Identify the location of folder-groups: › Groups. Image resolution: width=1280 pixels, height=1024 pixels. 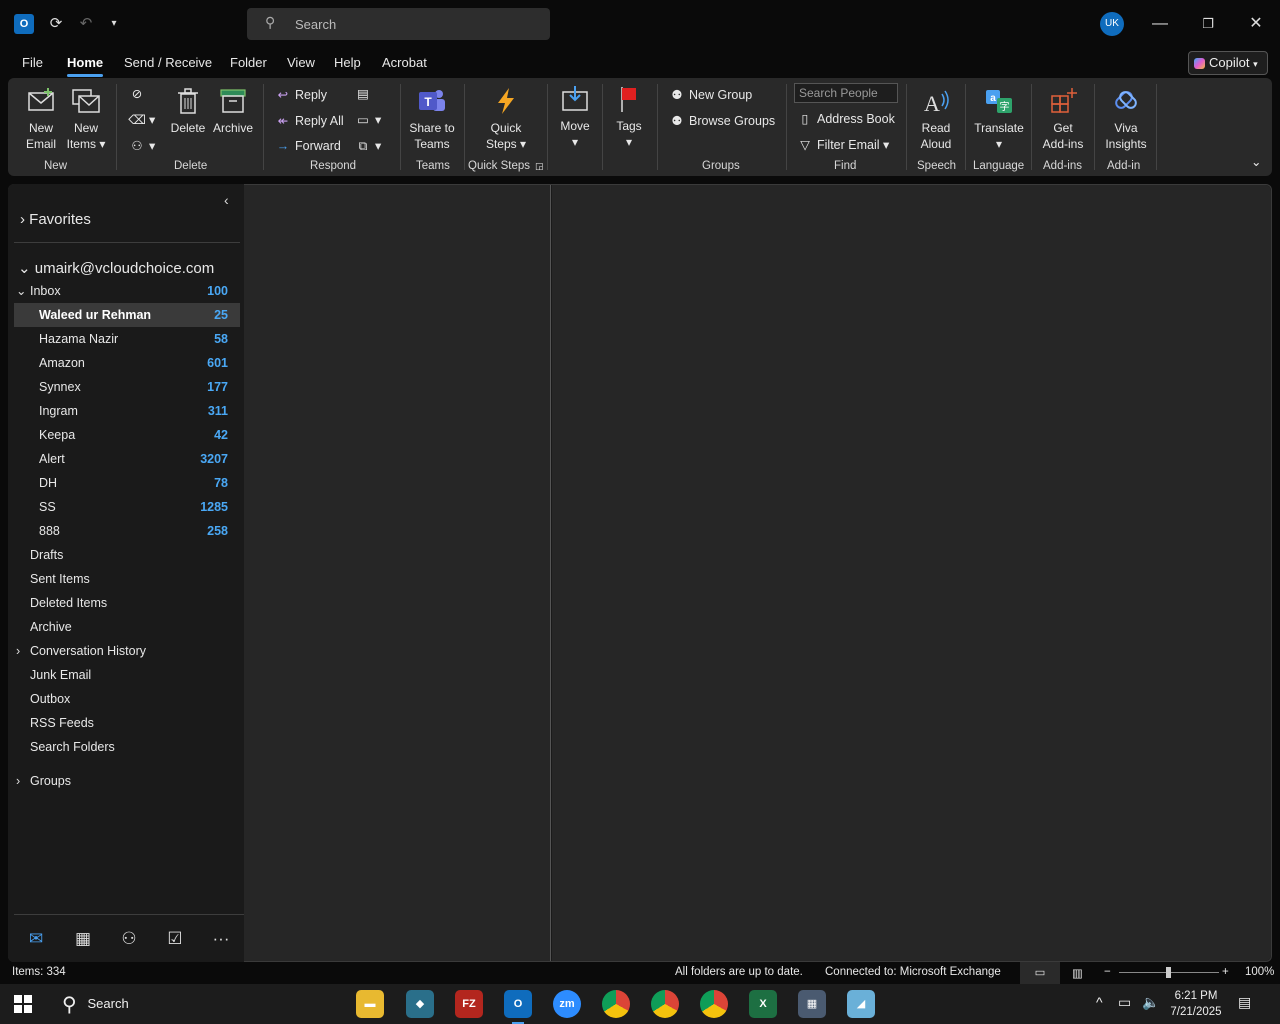
(127, 781).